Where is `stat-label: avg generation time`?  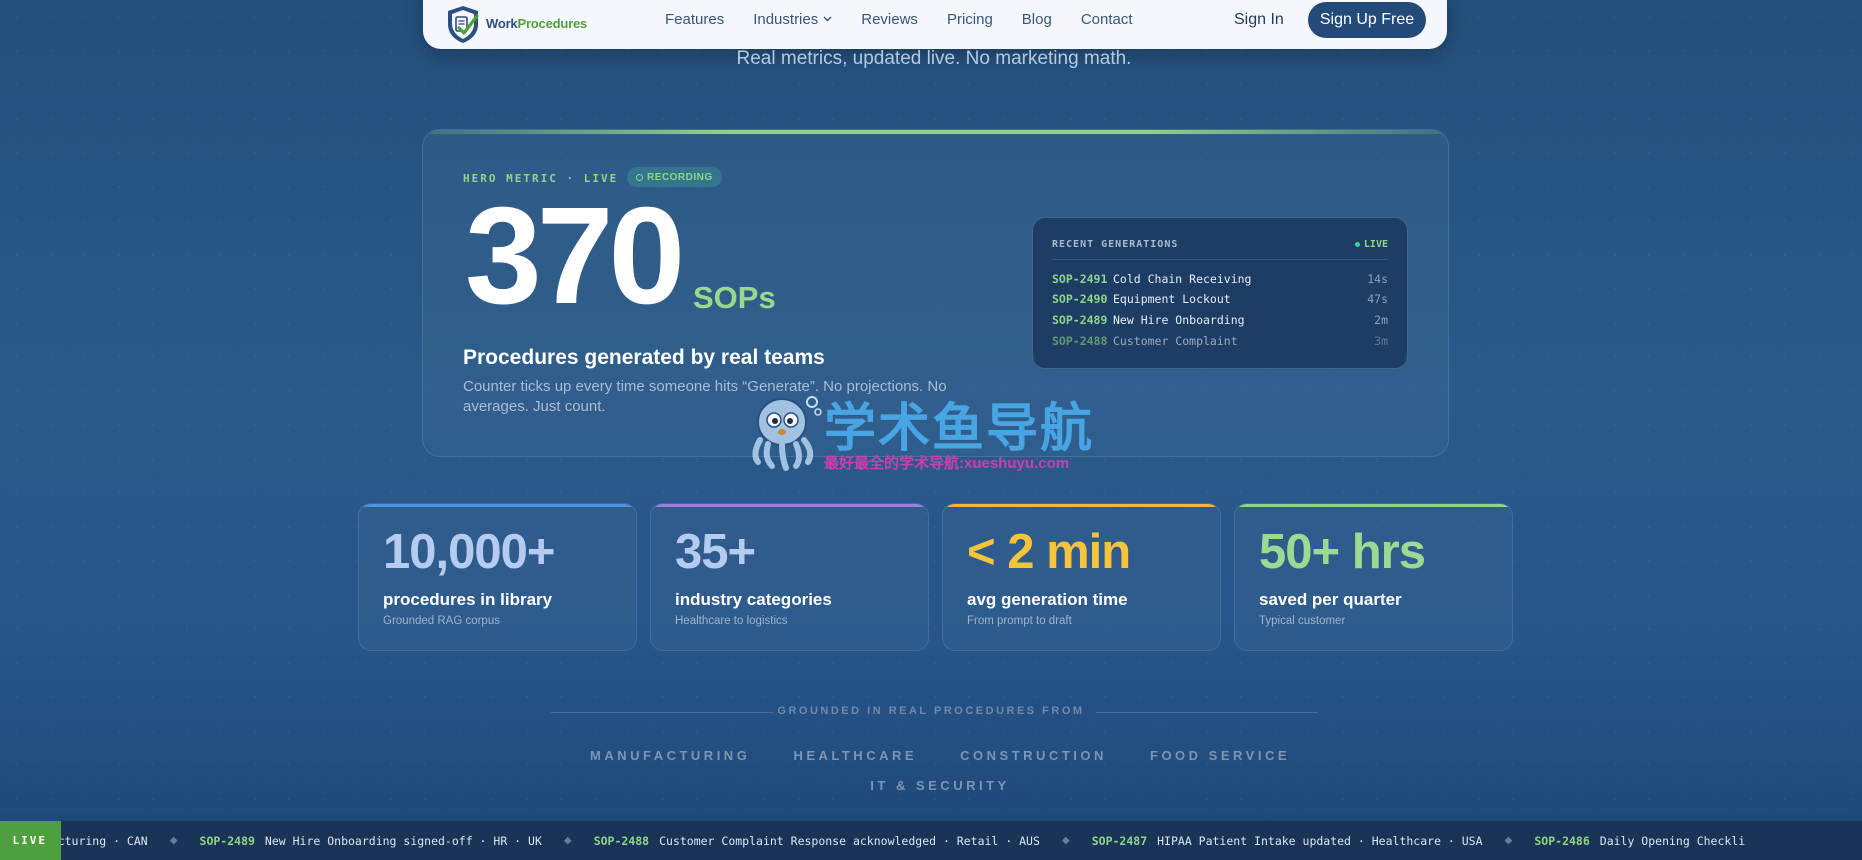
stat-label: avg generation time is located at coordinates (1047, 599).